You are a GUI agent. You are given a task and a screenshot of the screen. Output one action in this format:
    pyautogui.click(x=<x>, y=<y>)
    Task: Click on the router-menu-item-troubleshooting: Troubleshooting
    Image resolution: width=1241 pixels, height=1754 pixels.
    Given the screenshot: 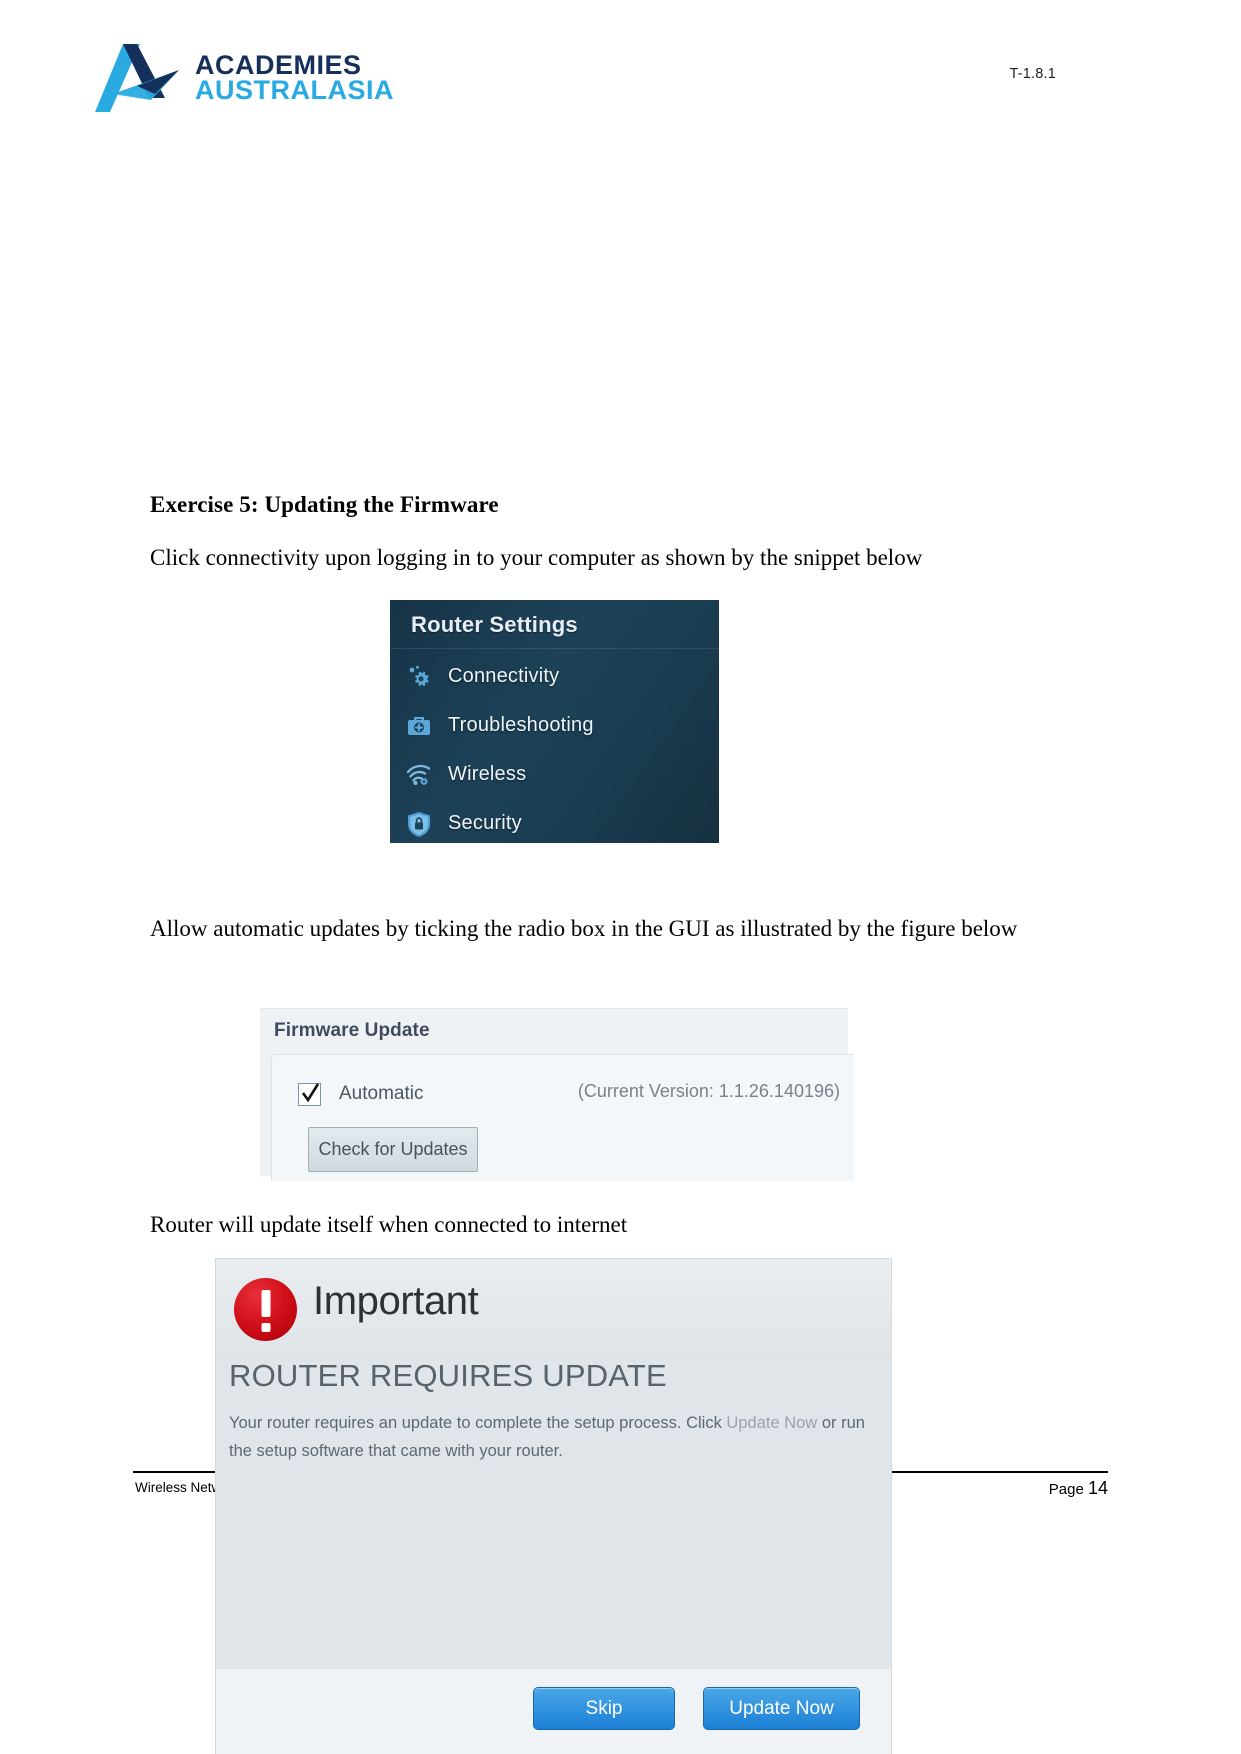 What is the action you would take?
    pyautogui.click(x=554, y=725)
    